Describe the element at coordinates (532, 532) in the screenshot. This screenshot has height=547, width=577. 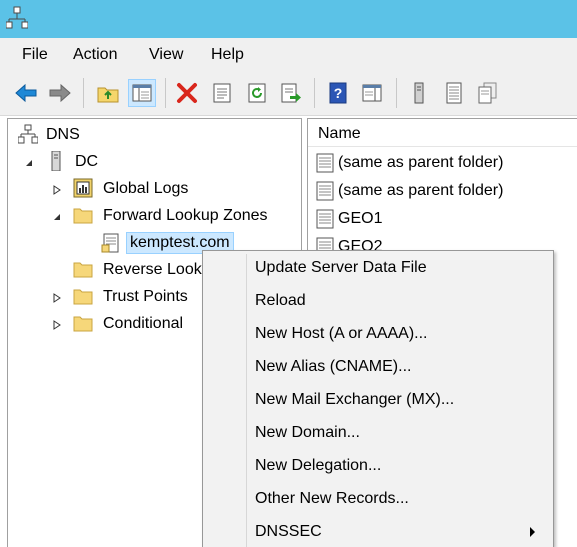
I see `submenu-arrow-icon` at that location.